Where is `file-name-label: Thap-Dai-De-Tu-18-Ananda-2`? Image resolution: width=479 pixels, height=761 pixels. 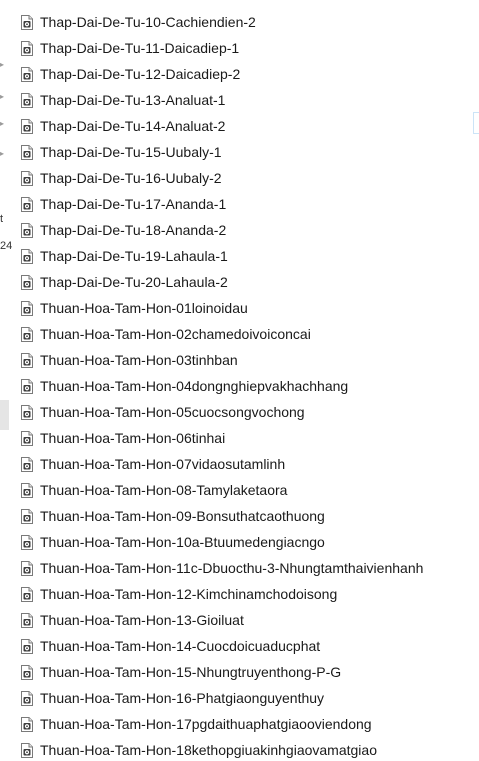 file-name-label: Thap-Dai-De-Tu-18-Ananda-2 is located at coordinates (133, 230).